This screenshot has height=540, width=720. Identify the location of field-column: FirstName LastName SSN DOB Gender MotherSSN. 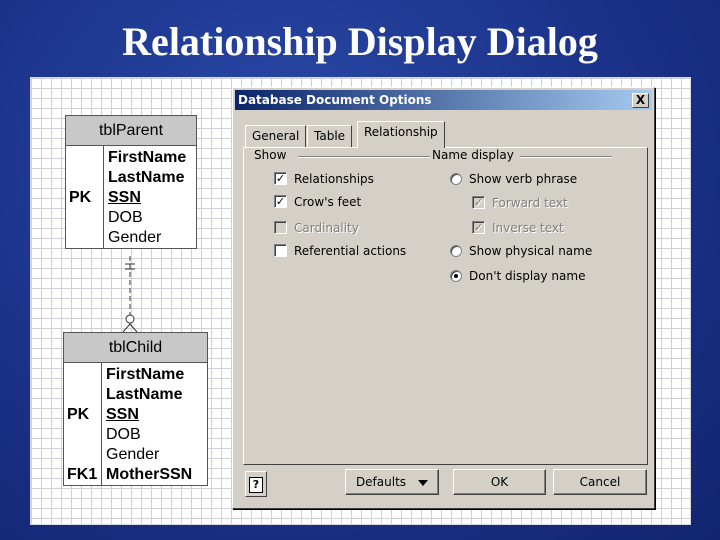
(147, 424).